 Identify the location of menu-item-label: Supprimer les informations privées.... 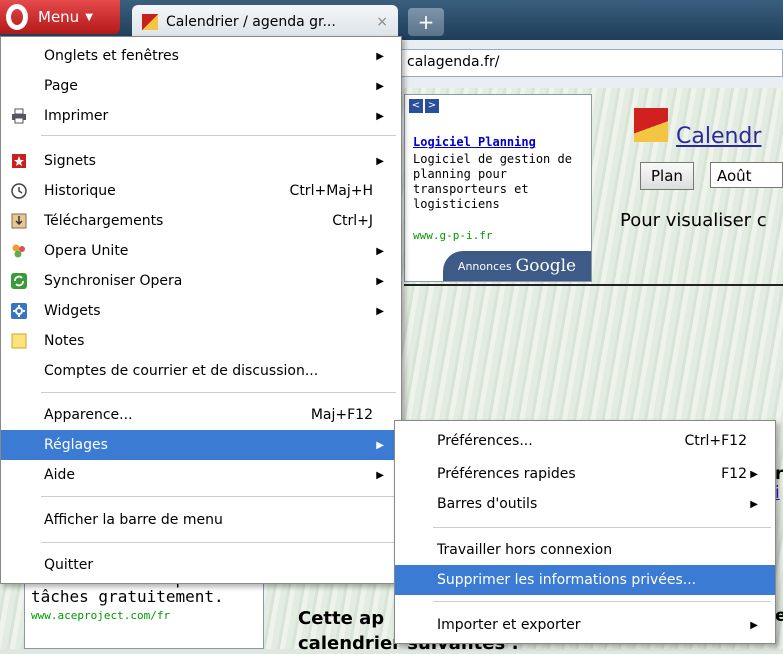
(567, 580).